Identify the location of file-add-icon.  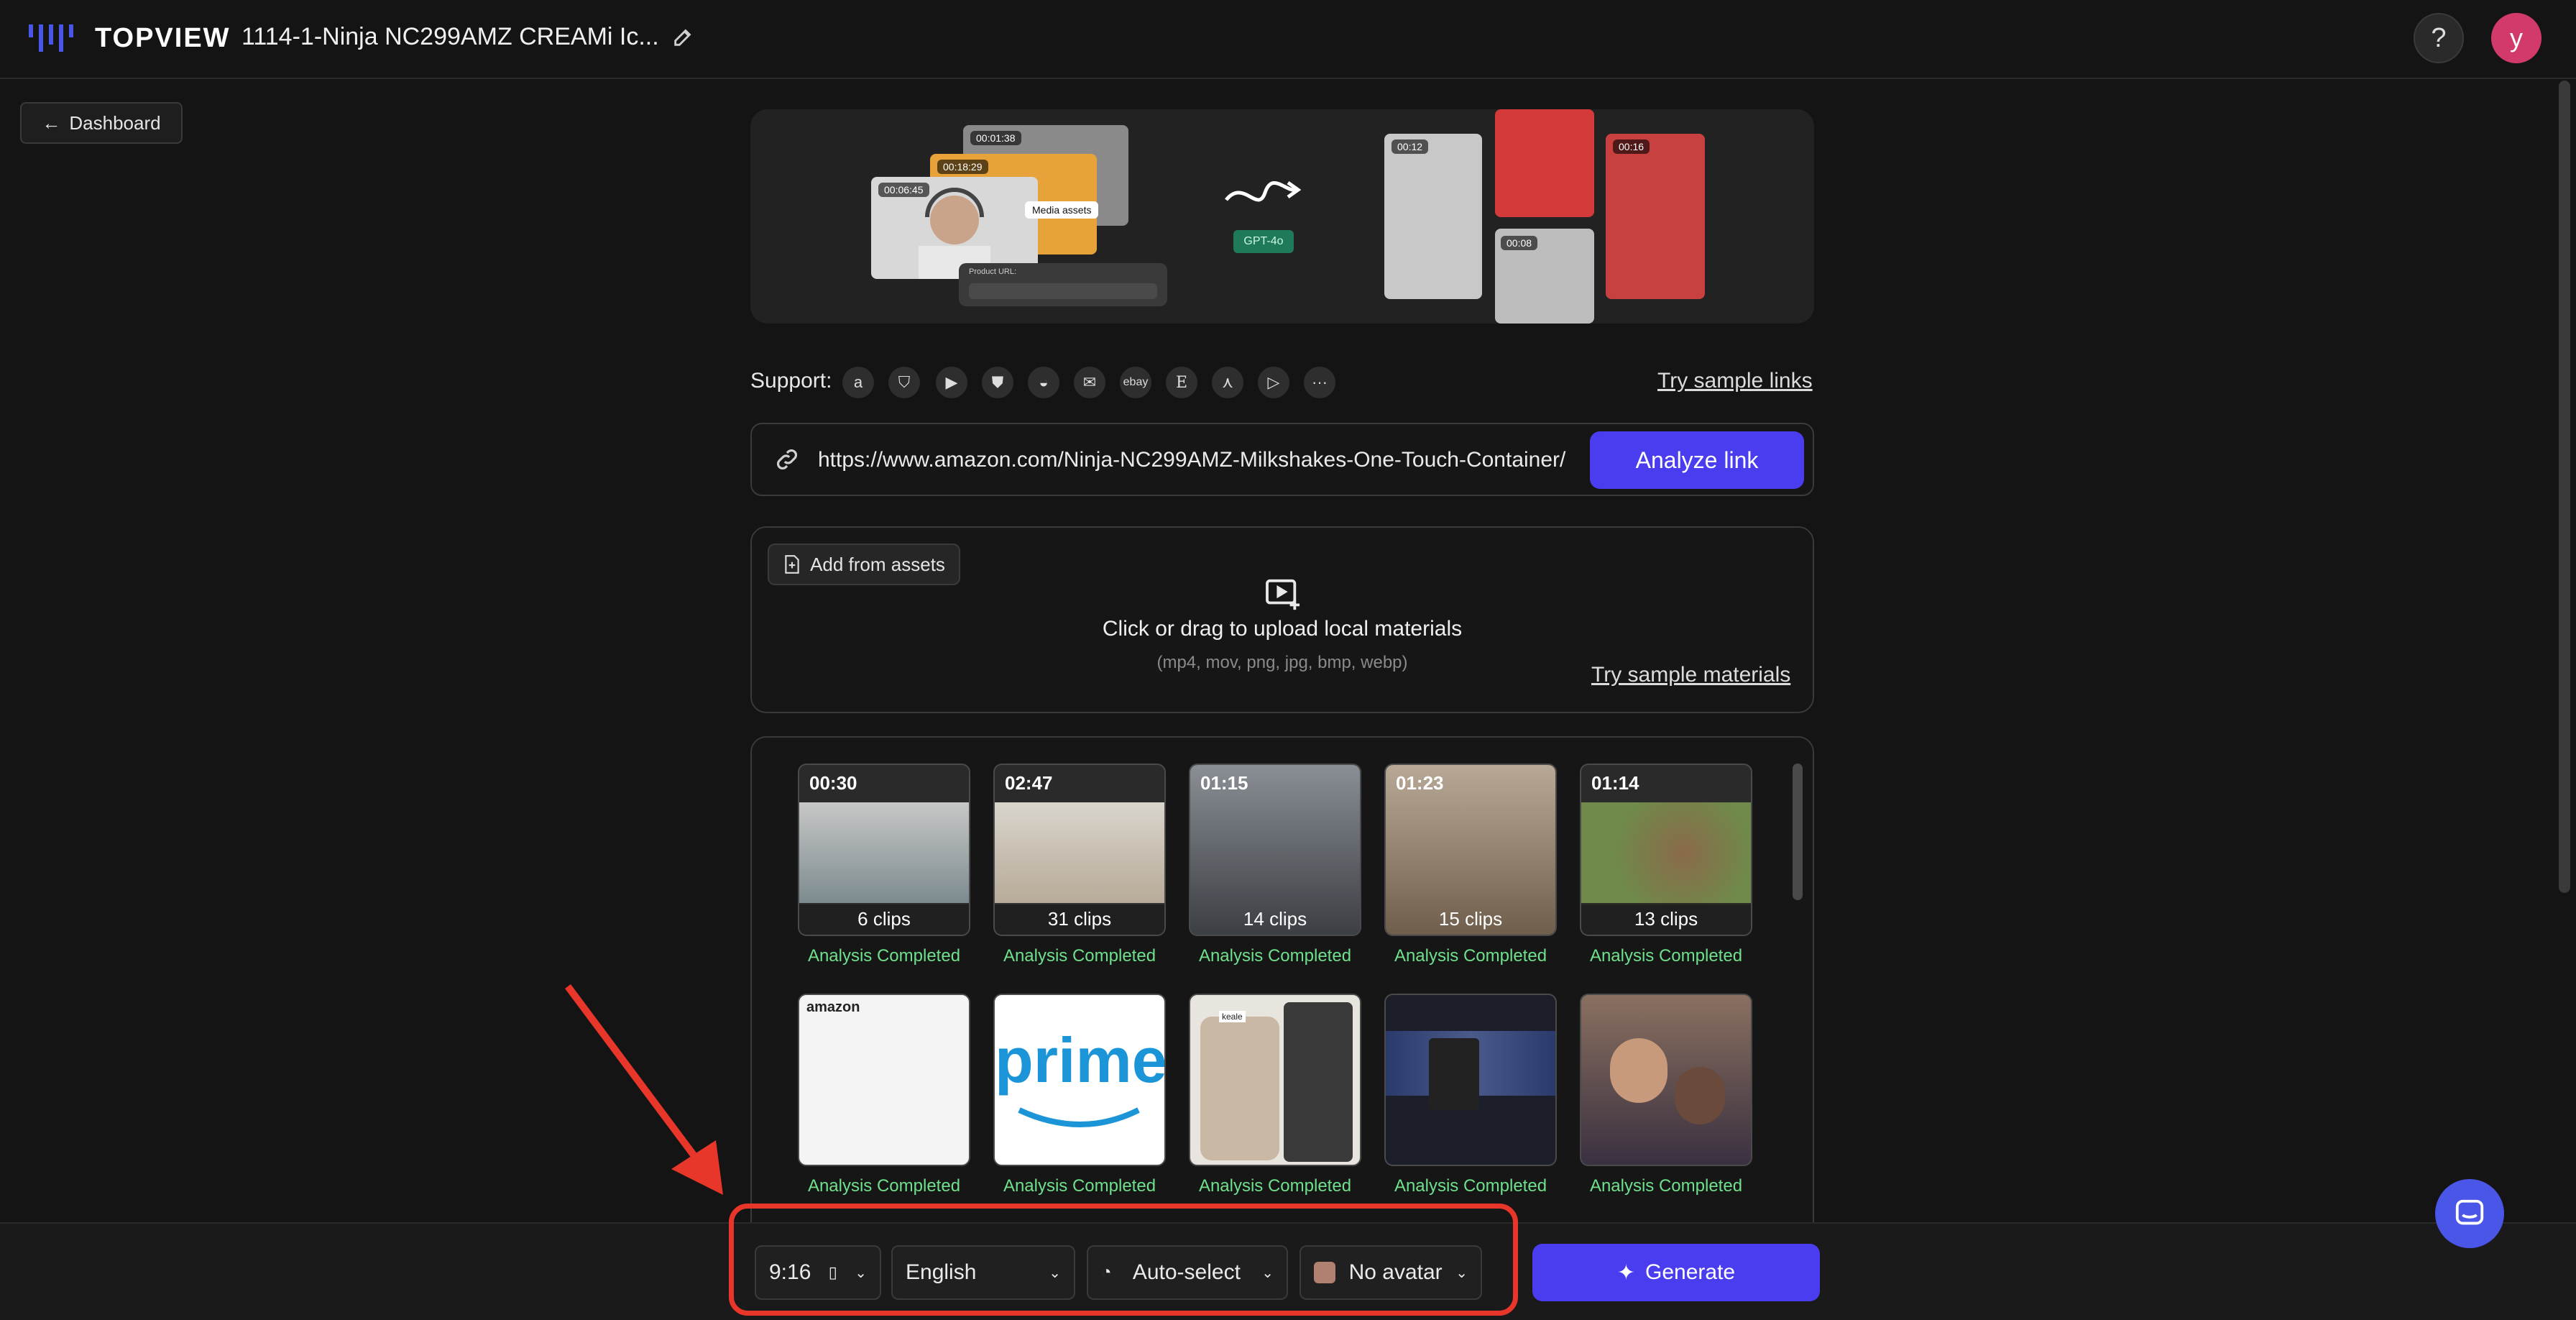
(792, 564).